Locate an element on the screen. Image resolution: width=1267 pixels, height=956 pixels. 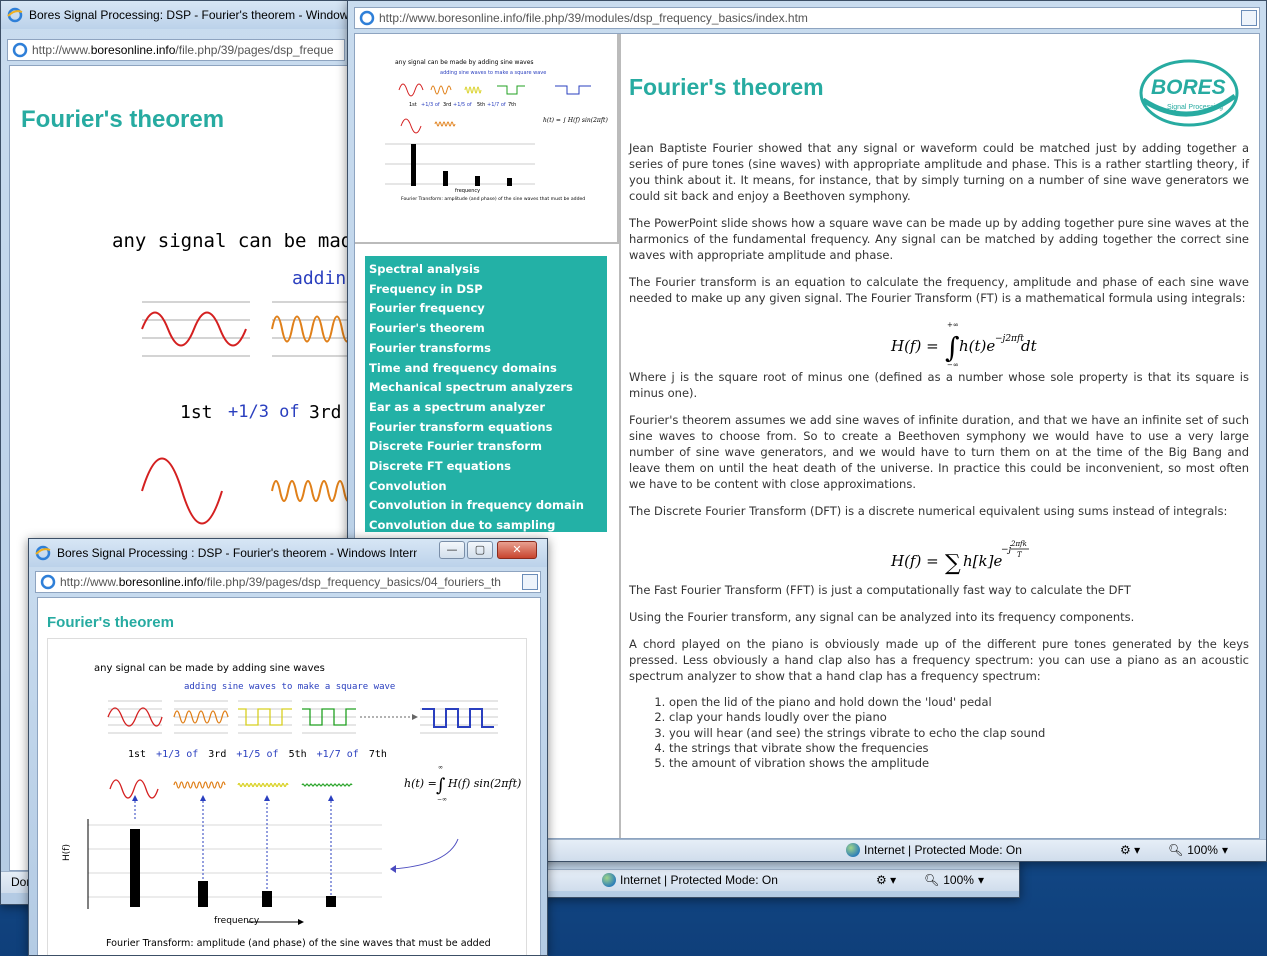
small-url-prefix: http://www. is located at coordinates (89, 582).